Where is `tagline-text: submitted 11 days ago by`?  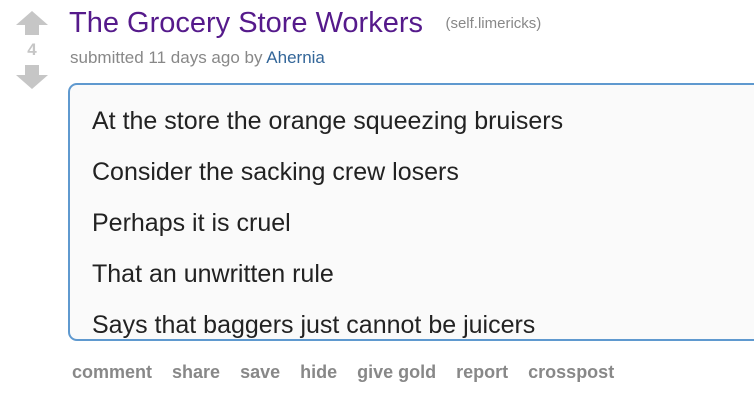
tagline-text: submitted 11 days ago by is located at coordinates (166, 57).